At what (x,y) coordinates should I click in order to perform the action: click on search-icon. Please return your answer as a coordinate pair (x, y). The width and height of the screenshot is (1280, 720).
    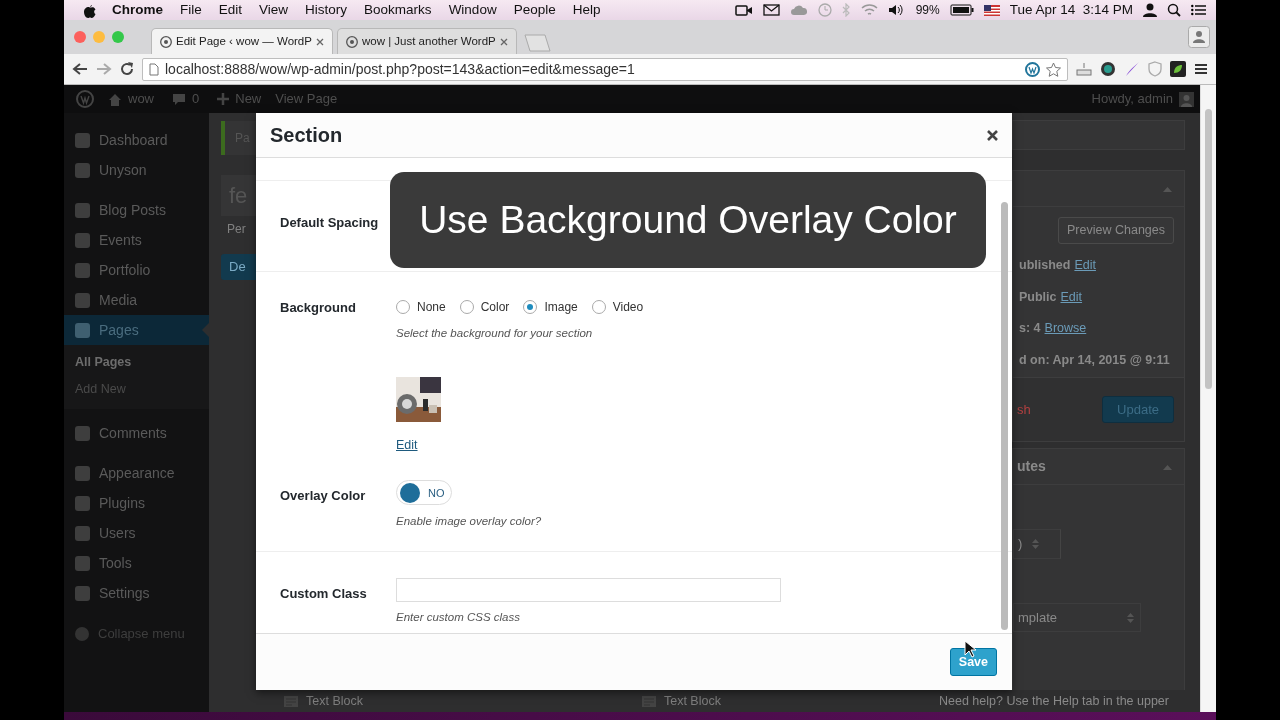
    Looking at the image, I should click on (1174, 10).